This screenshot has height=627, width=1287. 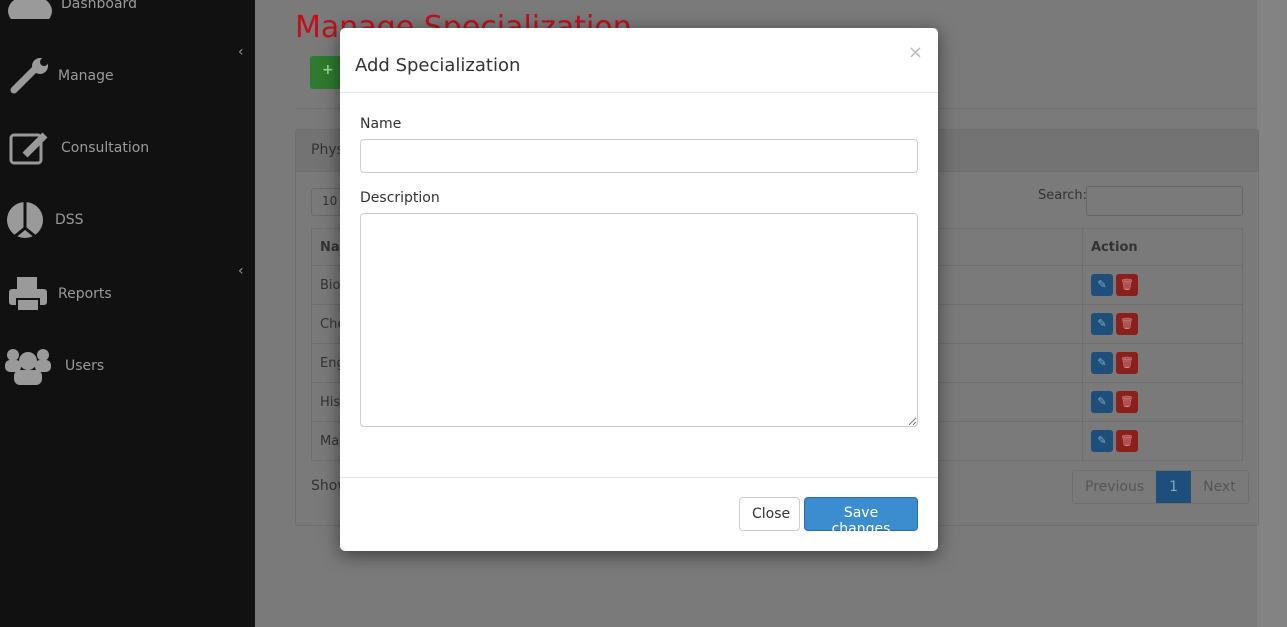 I want to click on description-label: Description, so click(x=400, y=198).